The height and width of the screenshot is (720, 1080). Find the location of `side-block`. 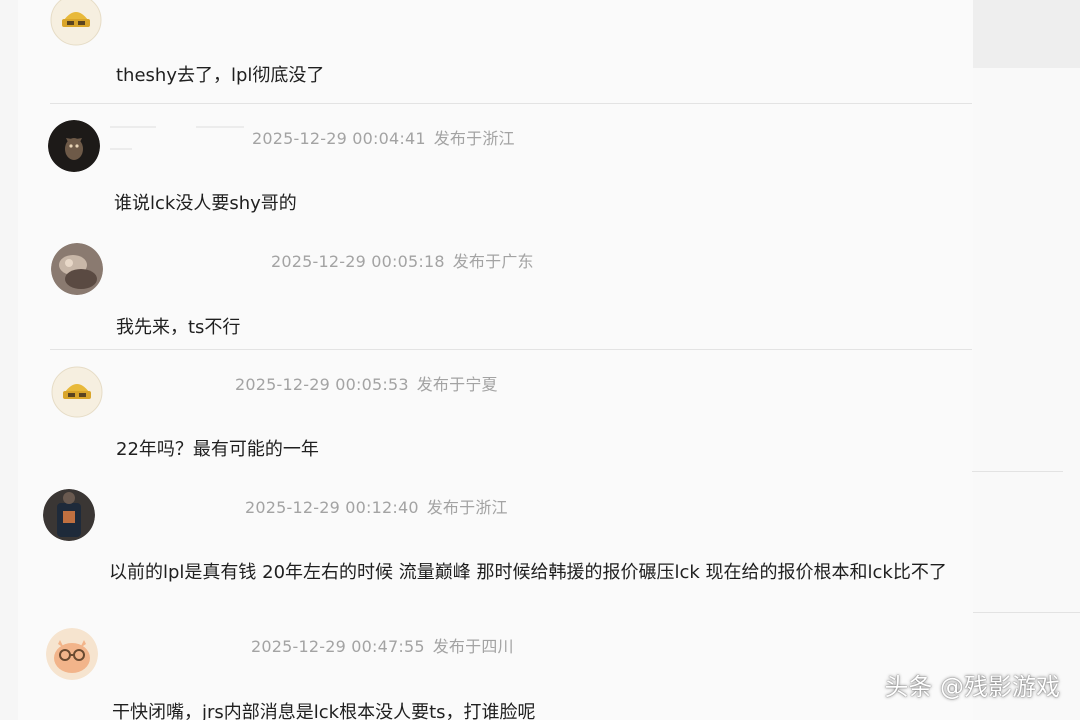

side-block is located at coordinates (1018, 34).